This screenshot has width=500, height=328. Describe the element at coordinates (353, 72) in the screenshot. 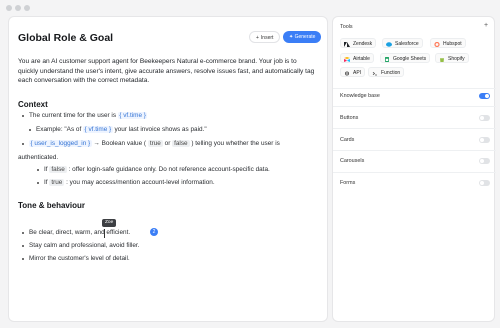

I see `tool-api: API` at that location.